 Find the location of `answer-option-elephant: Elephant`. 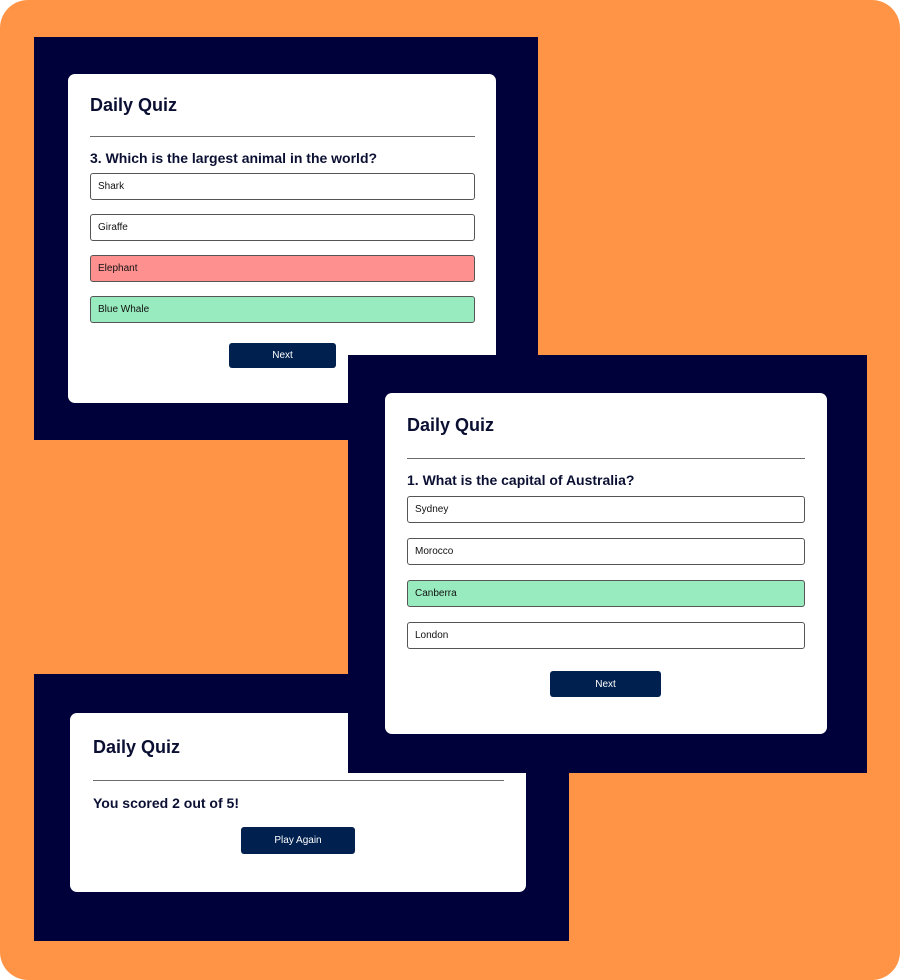

answer-option-elephant: Elephant is located at coordinates (282, 268).